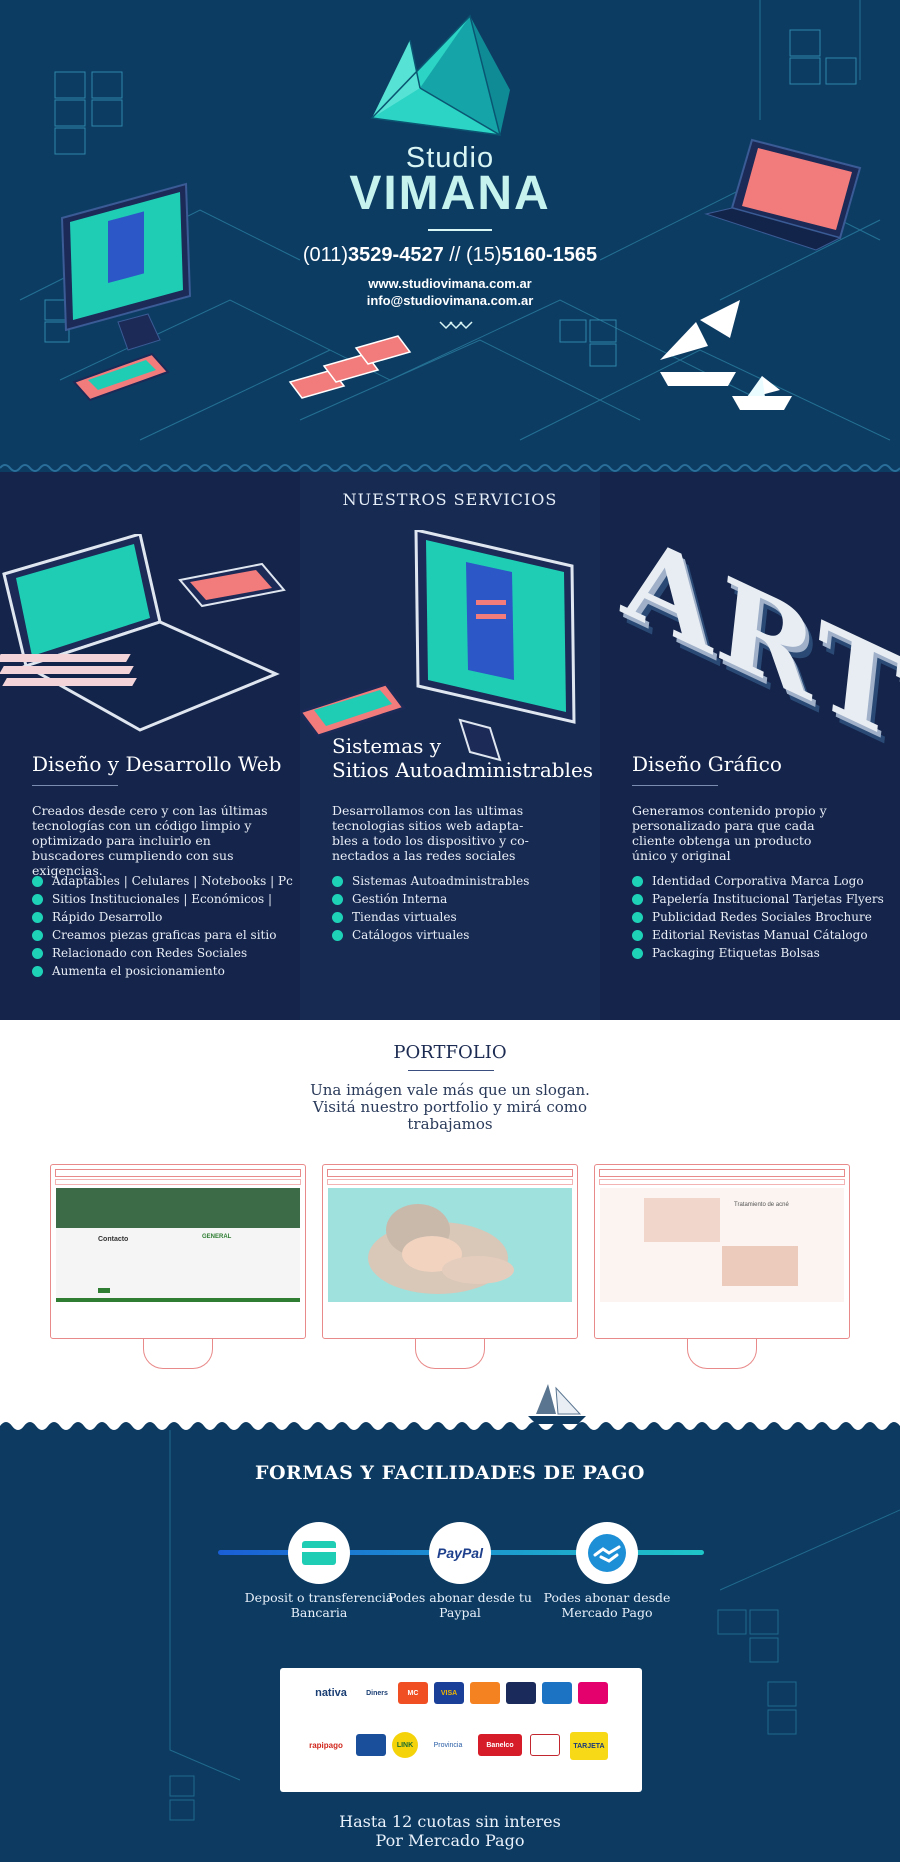 The width and height of the screenshot is (900, 1862). What do you see at coordinates (162, 917) in the screenshot?
I see `list-item: Rápido Desarrollo` at bounding box center [162, 917].